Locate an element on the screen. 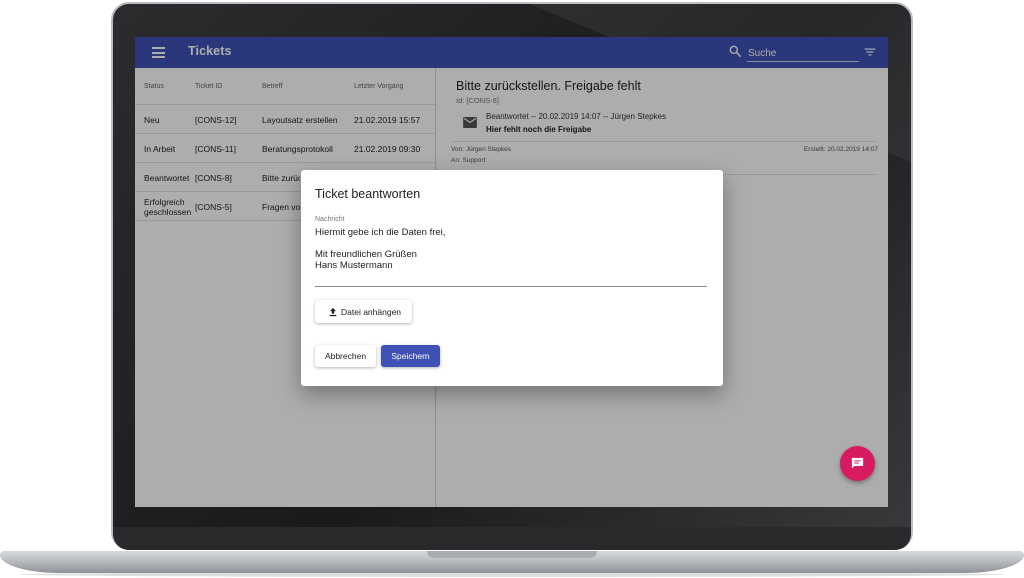 The image size is (1024, 578). cancel-button: Abbrechen is located at coordinates (345, 356).